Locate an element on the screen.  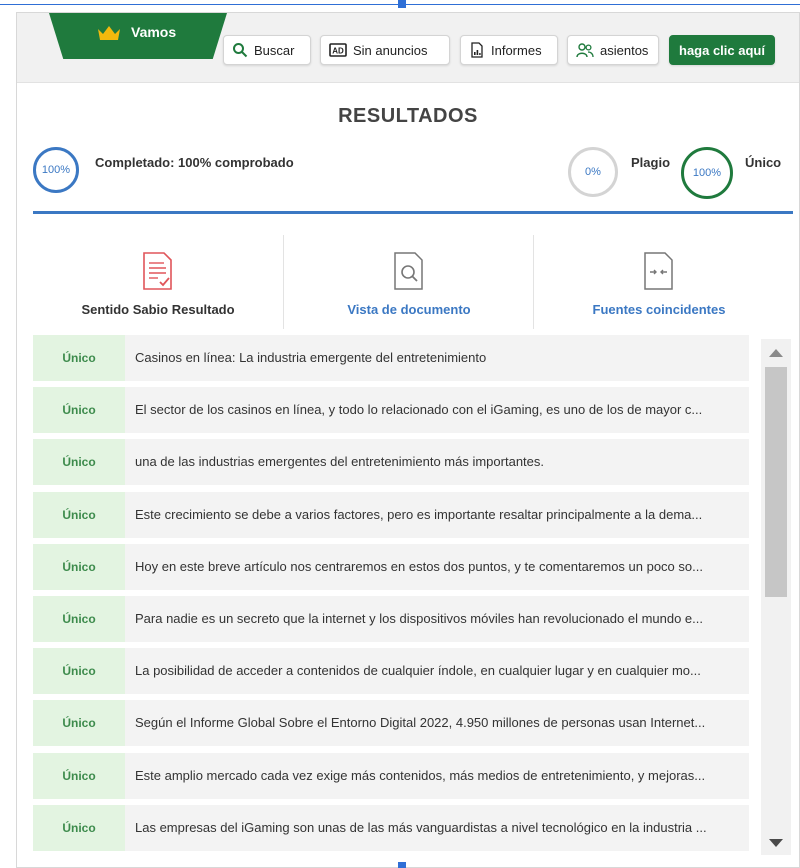
svg-text: AD is located at coordinates (338, 51).